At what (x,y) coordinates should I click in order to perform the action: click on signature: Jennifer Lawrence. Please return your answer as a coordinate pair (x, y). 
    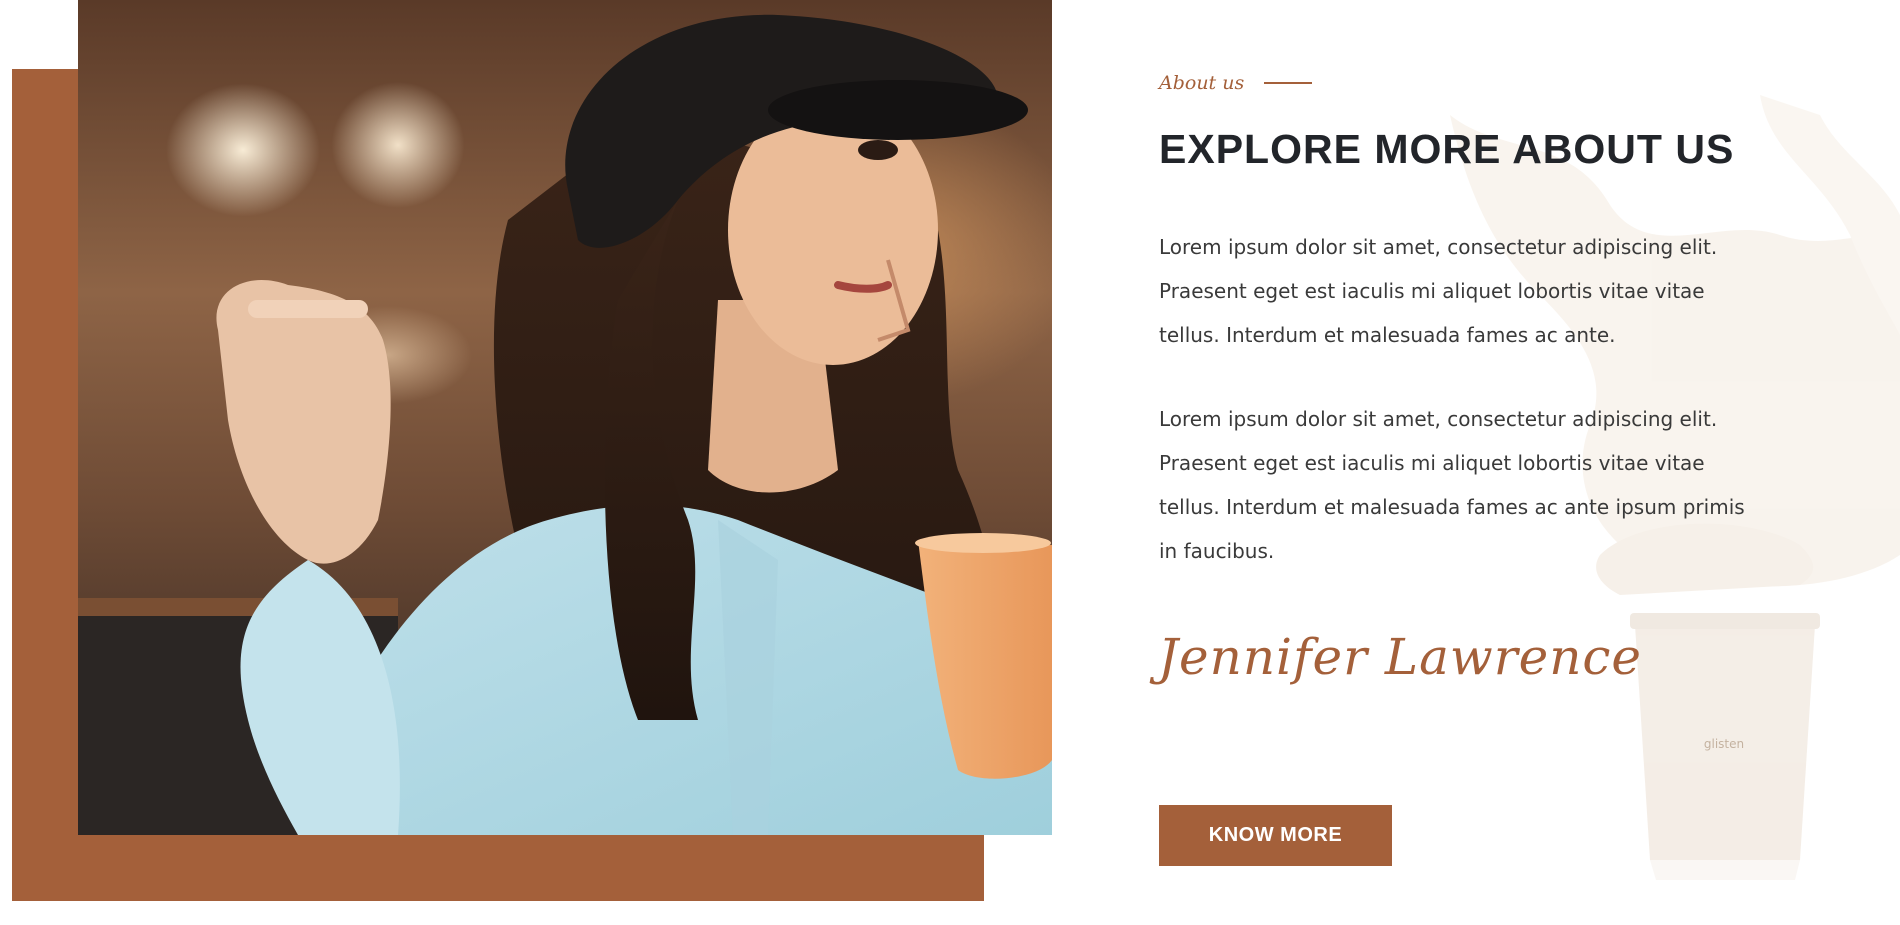
    Looking at the image, I should click on (1400, 657).